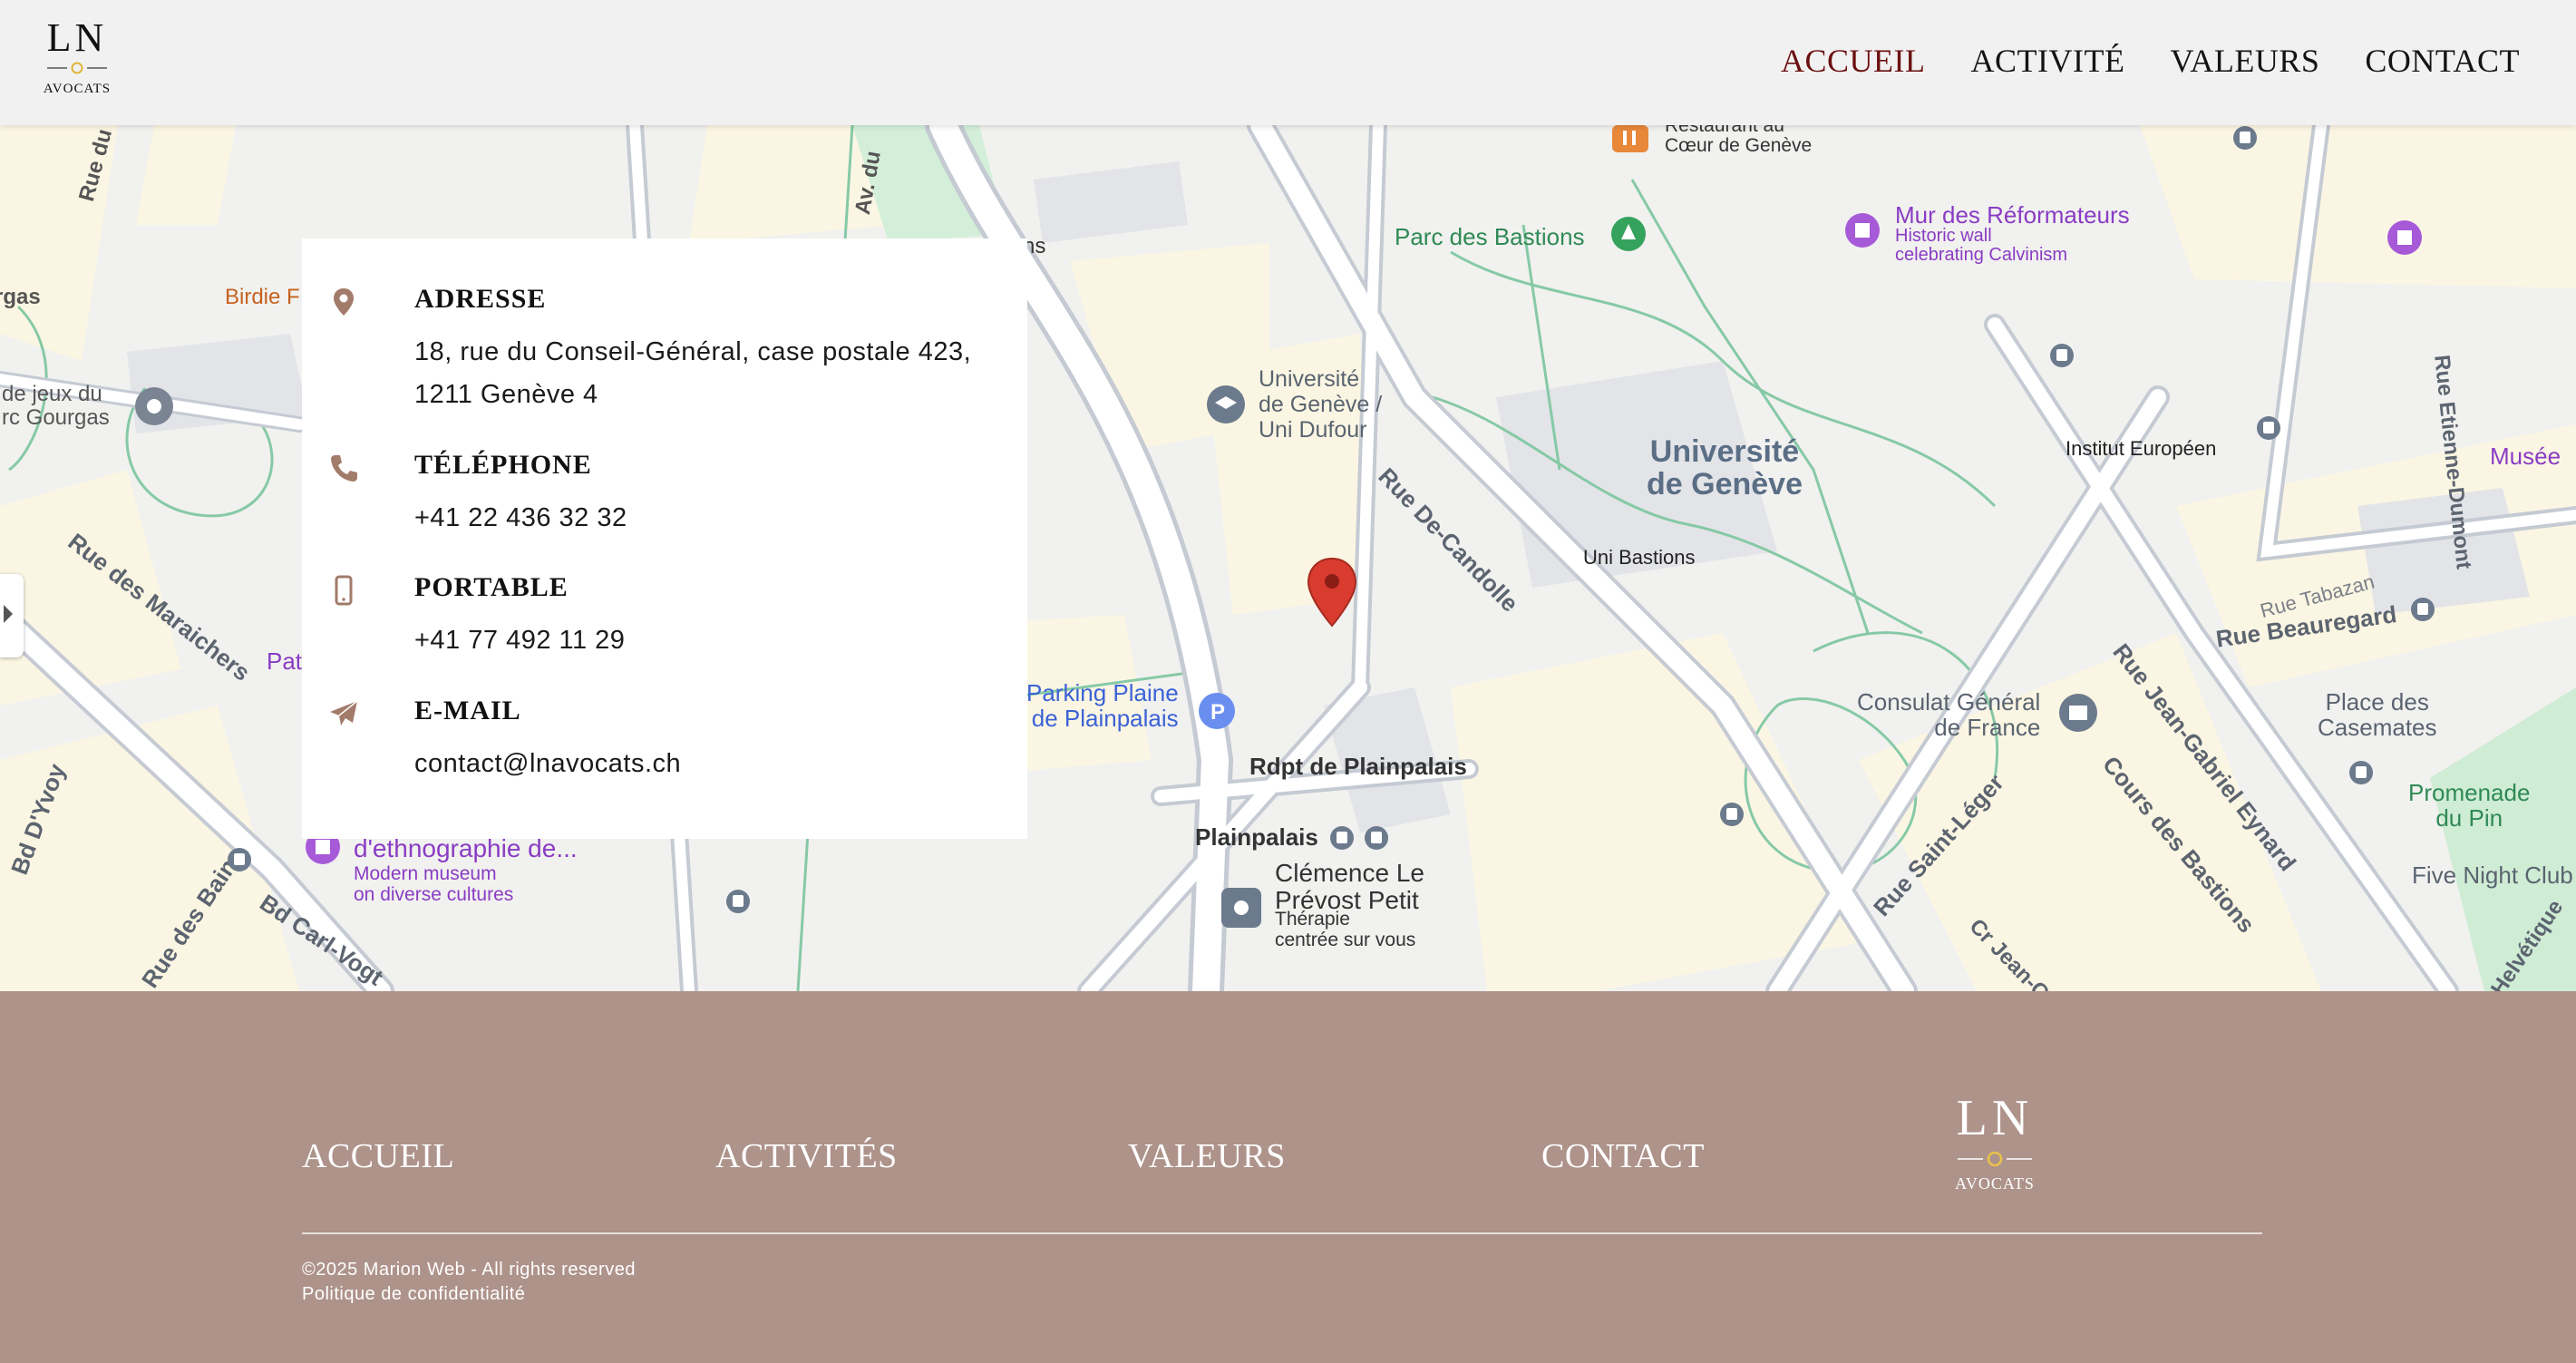  Describe the element at coordinates (413, 1294) in the screenshot. I see `privacy-policy-link: Politique de confidentialité` at that location.